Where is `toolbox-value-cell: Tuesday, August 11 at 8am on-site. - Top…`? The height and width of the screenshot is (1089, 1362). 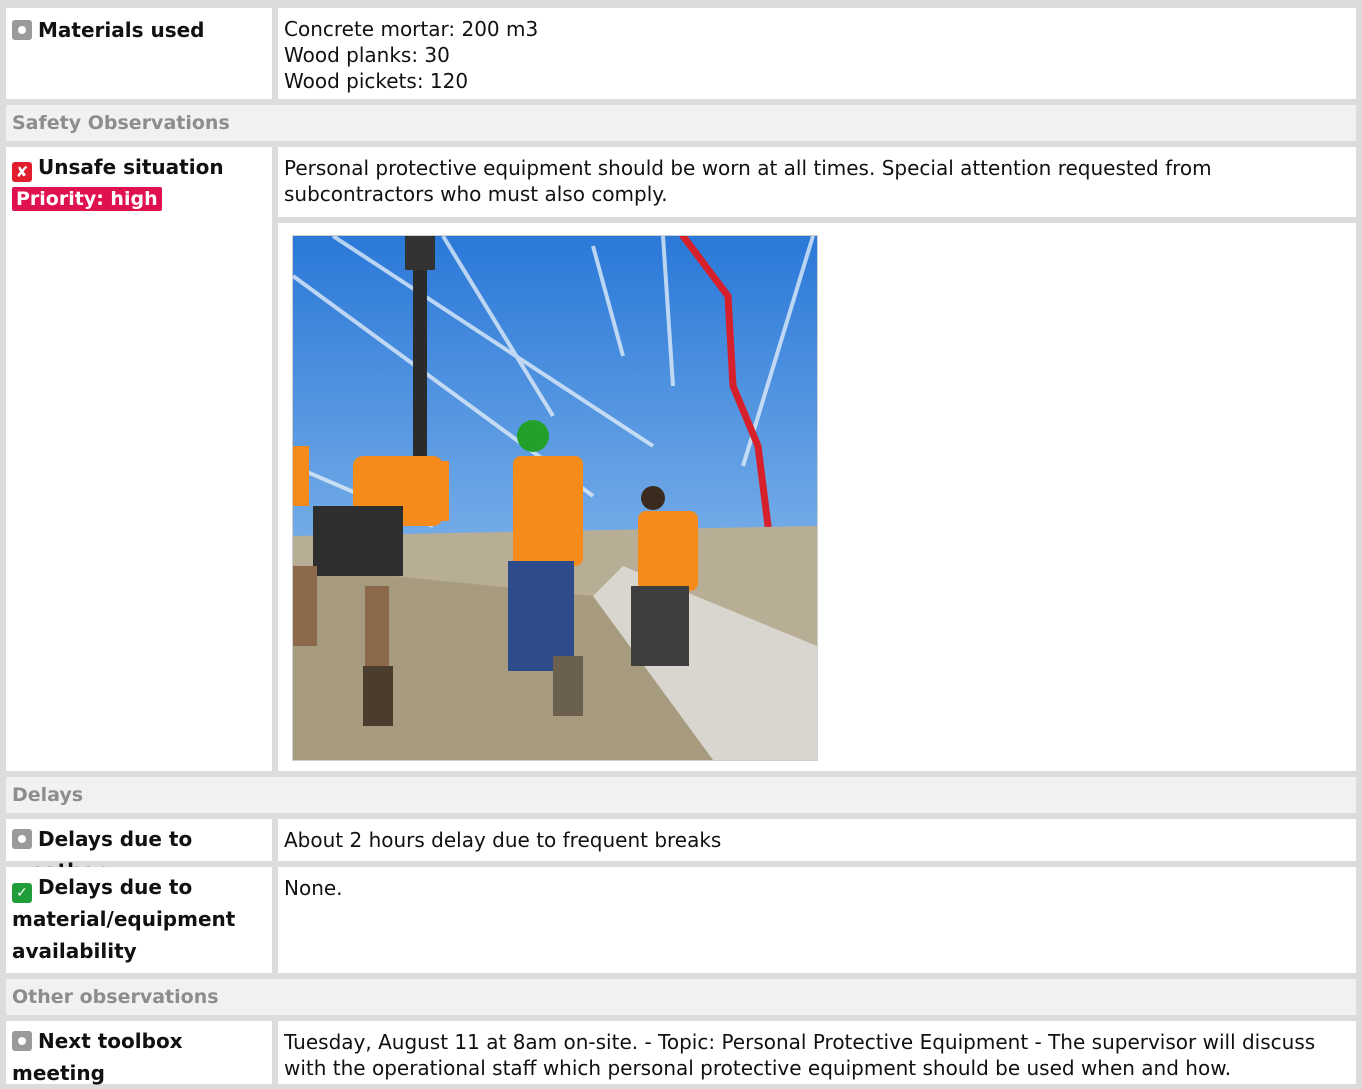 toolbox-value-cell: Tuesday, August 11 at 8am on-site. - Top… is located at coordinates (817, 1052).